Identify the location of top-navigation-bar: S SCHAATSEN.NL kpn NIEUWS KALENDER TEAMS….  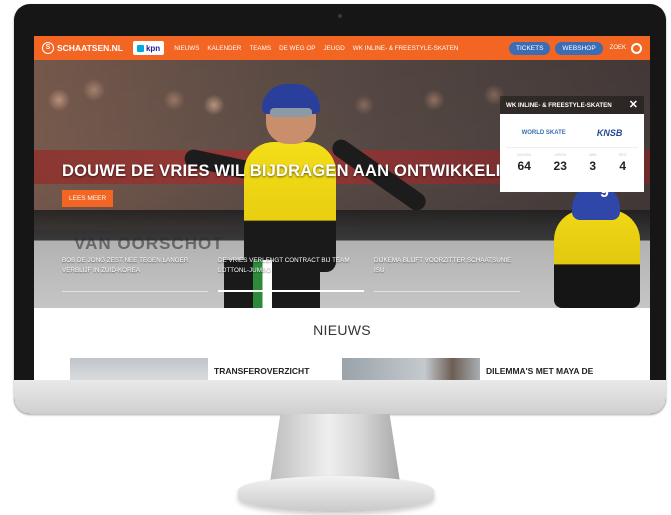
(342, 48).